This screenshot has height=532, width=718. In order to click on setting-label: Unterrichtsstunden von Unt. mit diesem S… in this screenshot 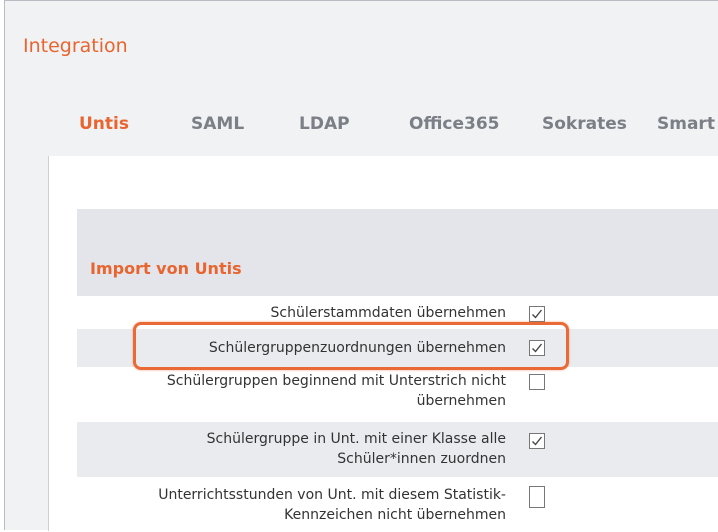, I will do `click(291, 505)`.